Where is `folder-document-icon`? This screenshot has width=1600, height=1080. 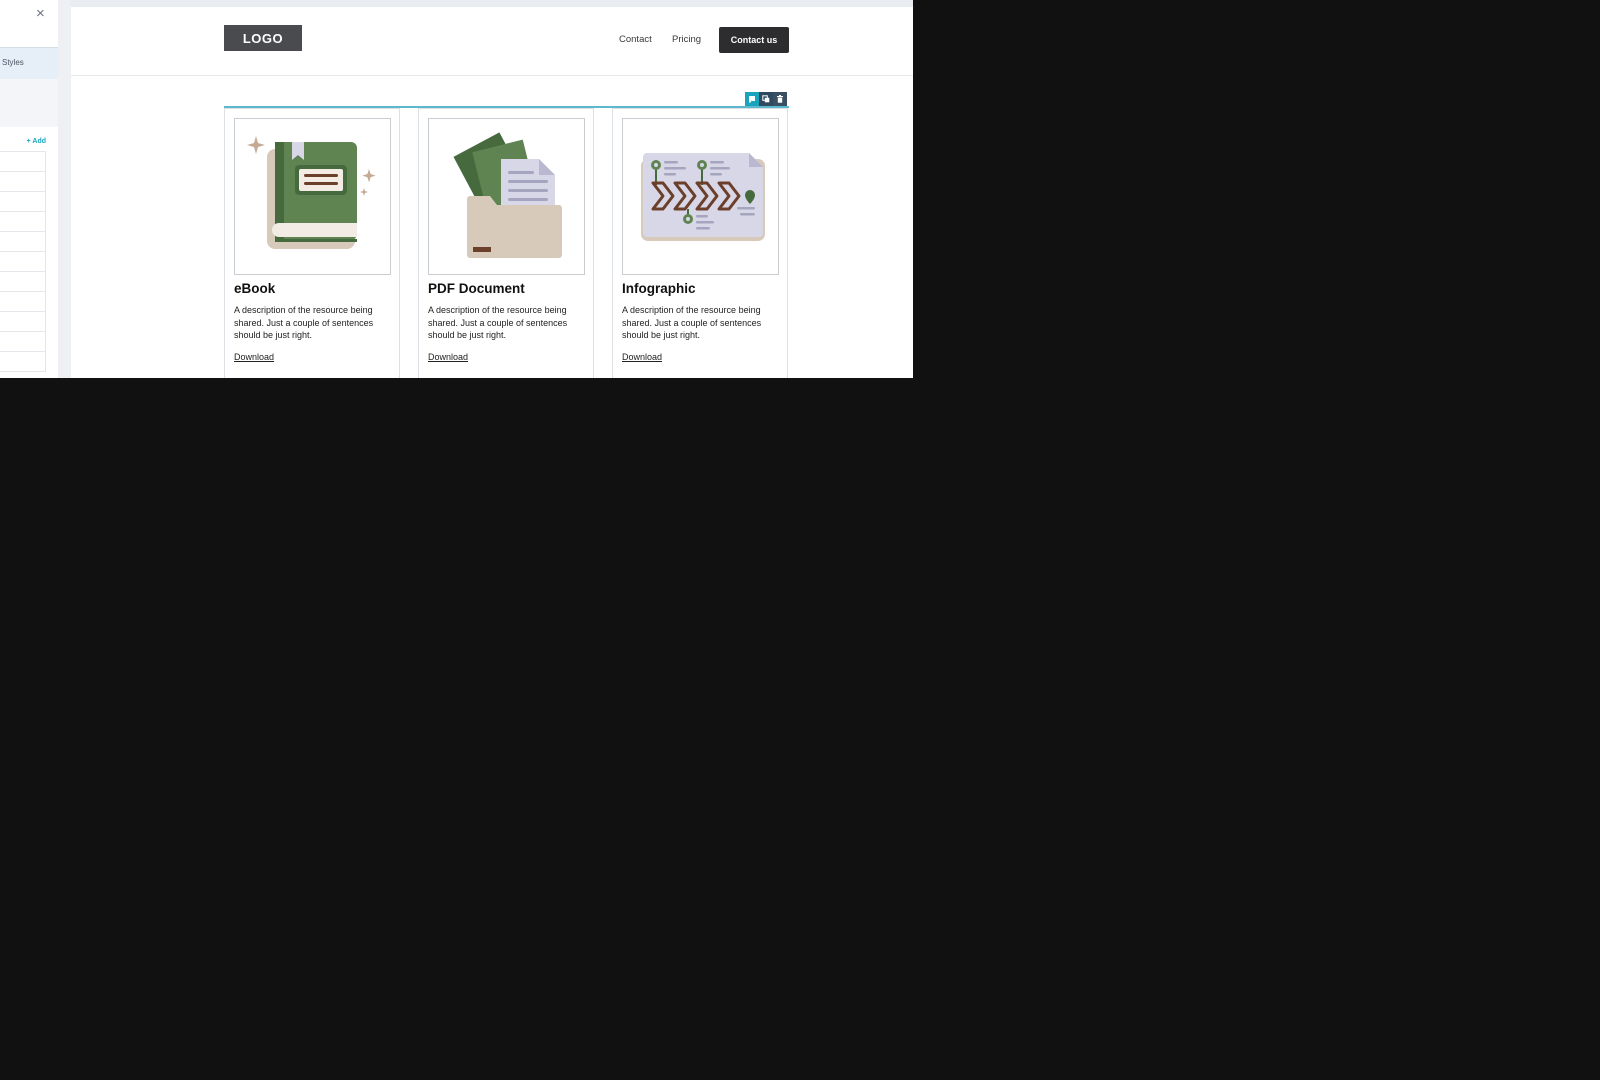 folder-document-icon is located at coordinates (507, 195).